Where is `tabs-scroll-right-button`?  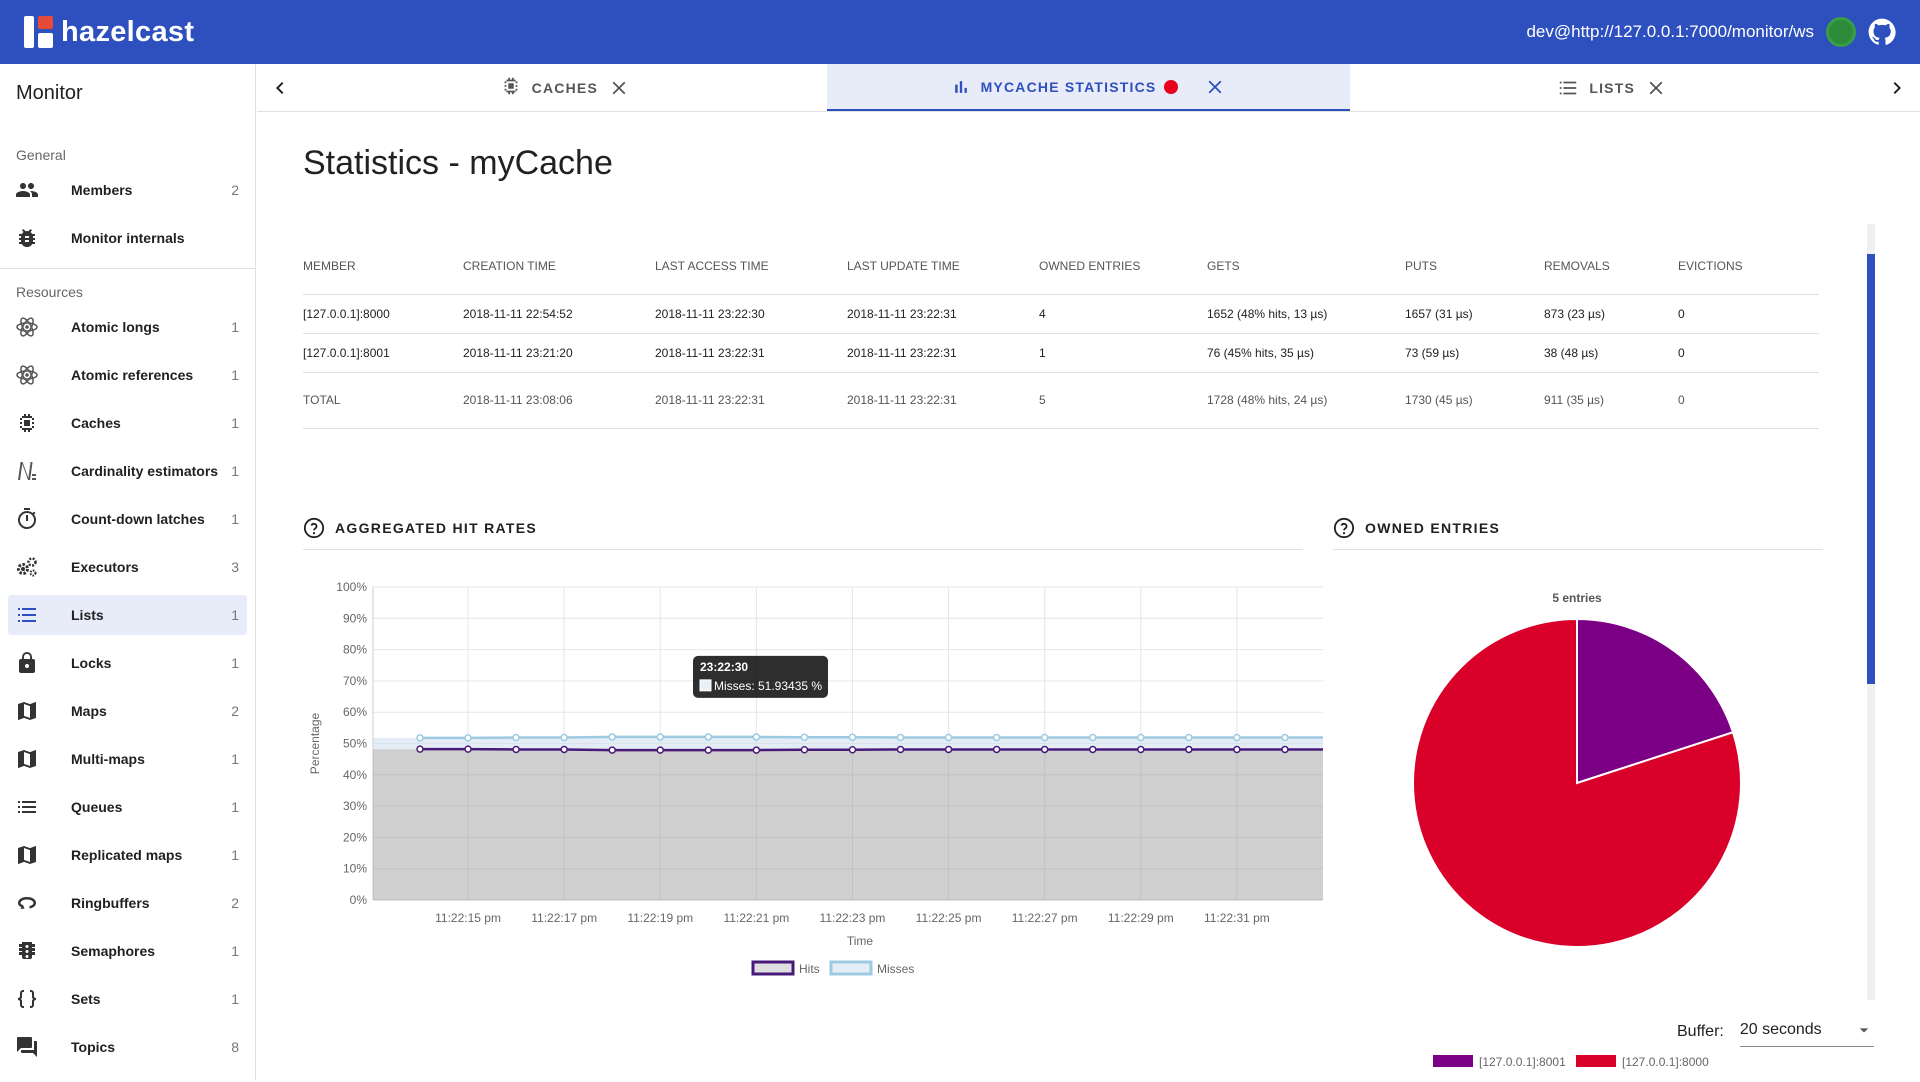
tabs-scroll-right-button is located at coordinates (1897, 87).